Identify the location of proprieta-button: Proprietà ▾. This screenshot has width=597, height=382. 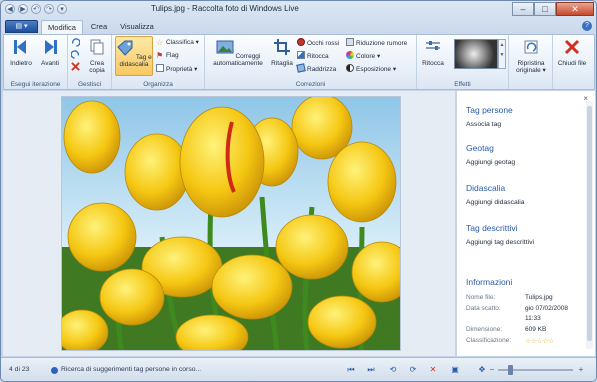
(176, 69).